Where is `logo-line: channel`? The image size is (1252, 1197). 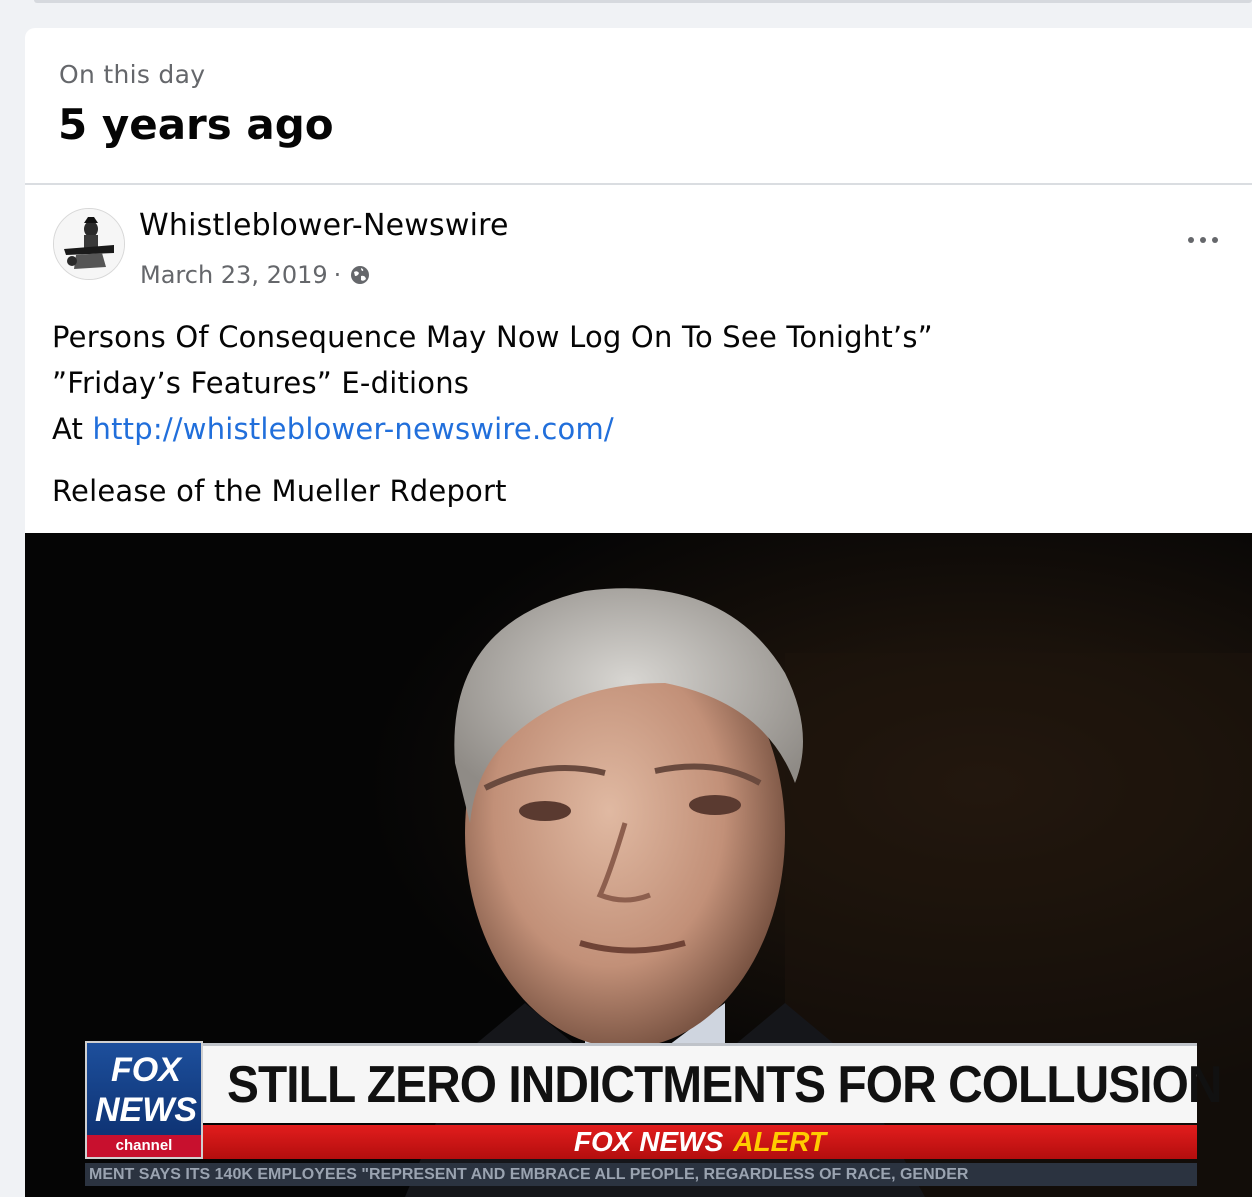 logo-line: channel is located at coordinates (144, 1146).